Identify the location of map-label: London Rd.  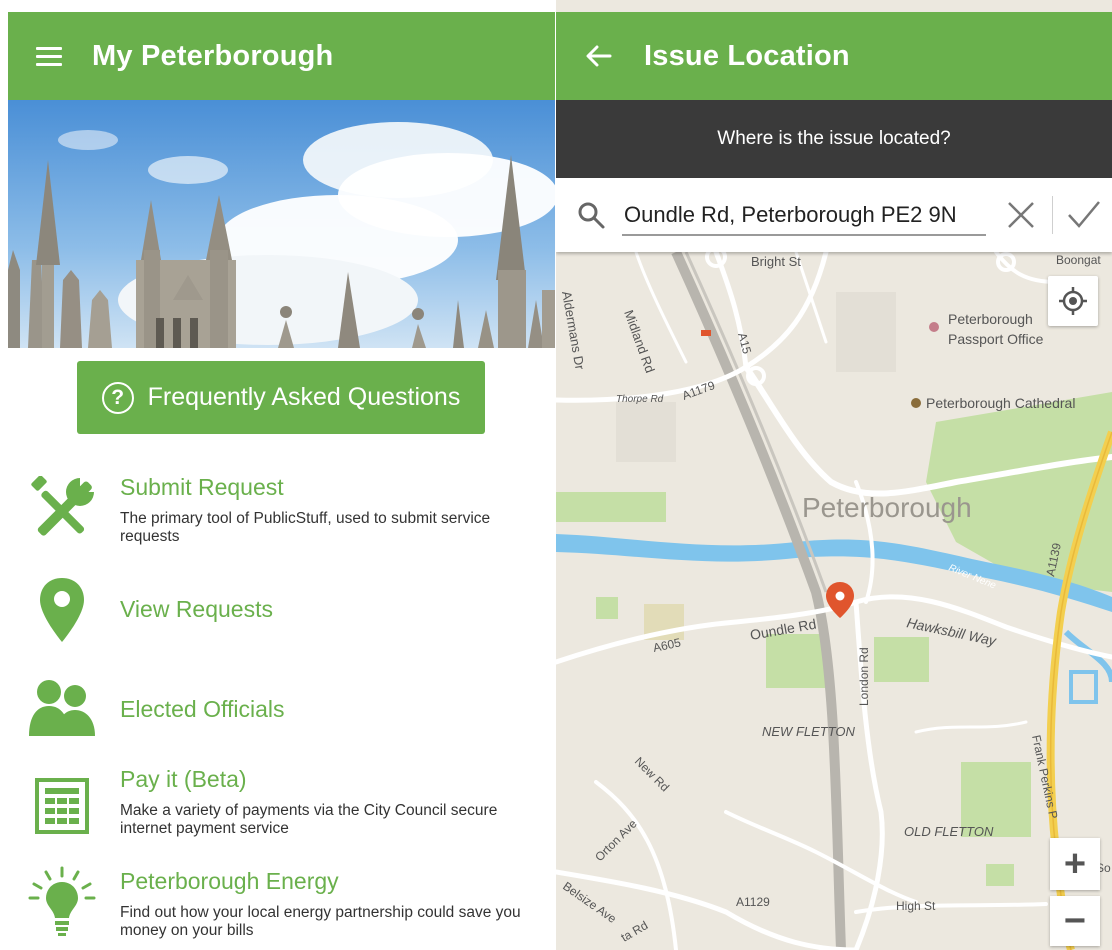
(864, 676).